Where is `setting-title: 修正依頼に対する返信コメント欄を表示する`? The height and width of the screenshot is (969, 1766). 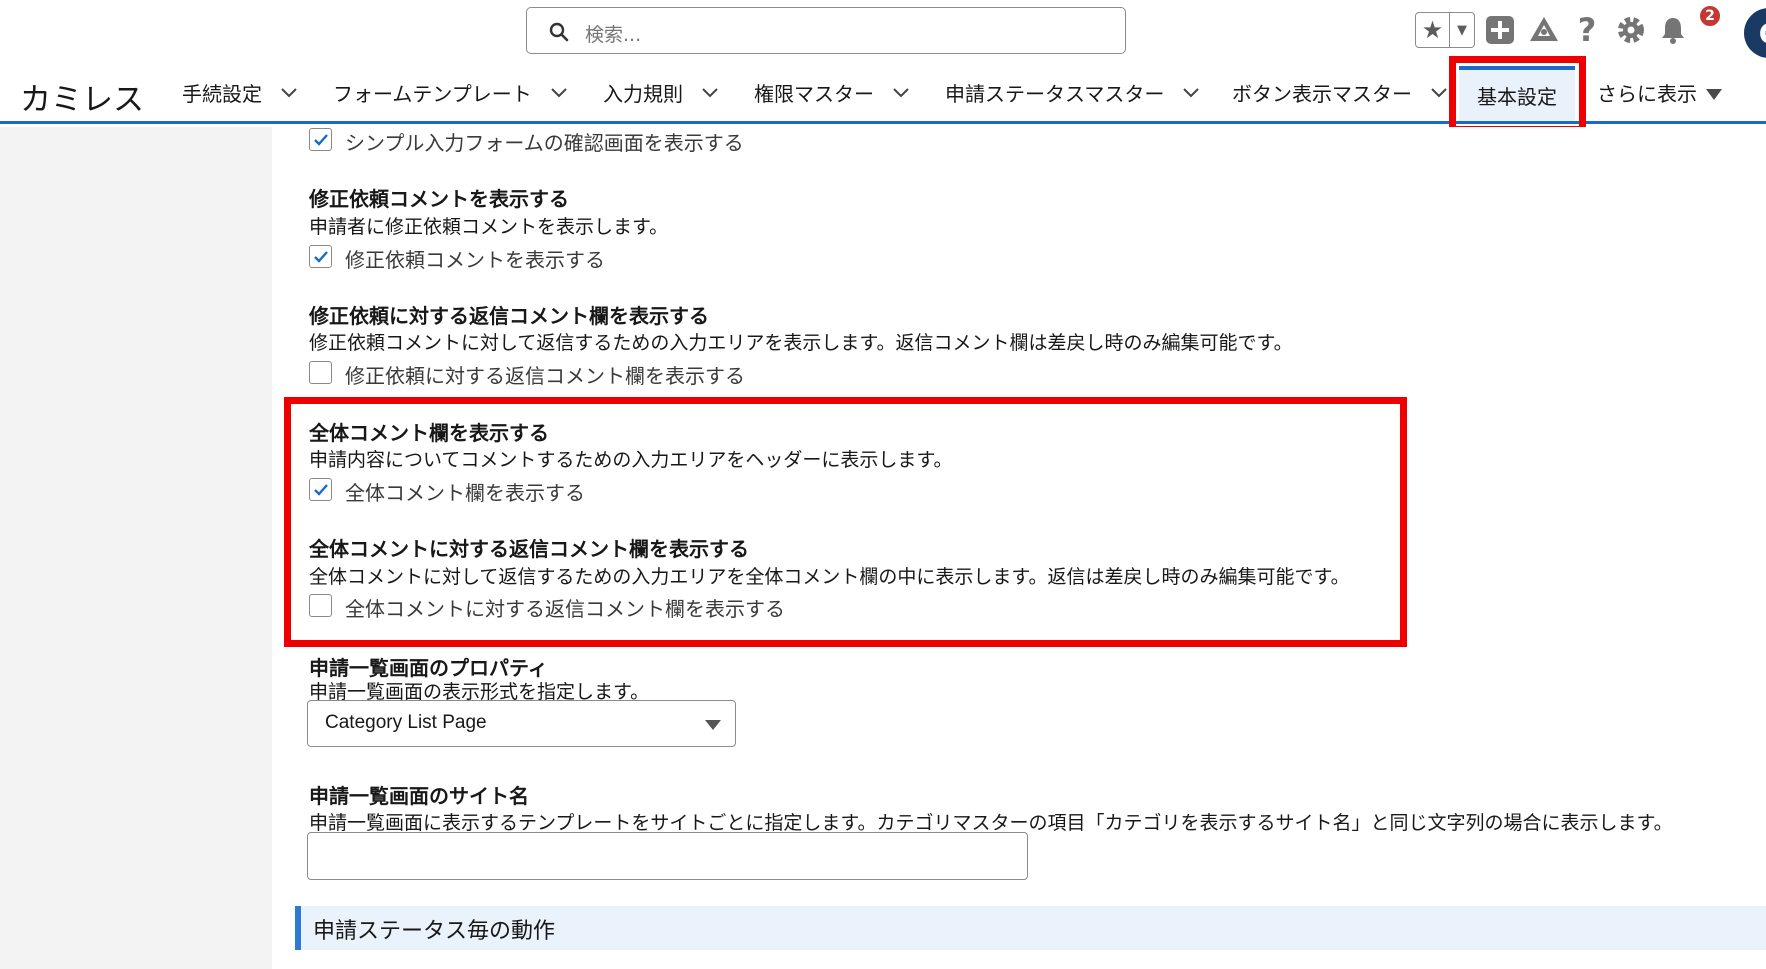 setting-title: 修正依頼に対する返信コメント欄を表示する is located at coordinates (509, 316).